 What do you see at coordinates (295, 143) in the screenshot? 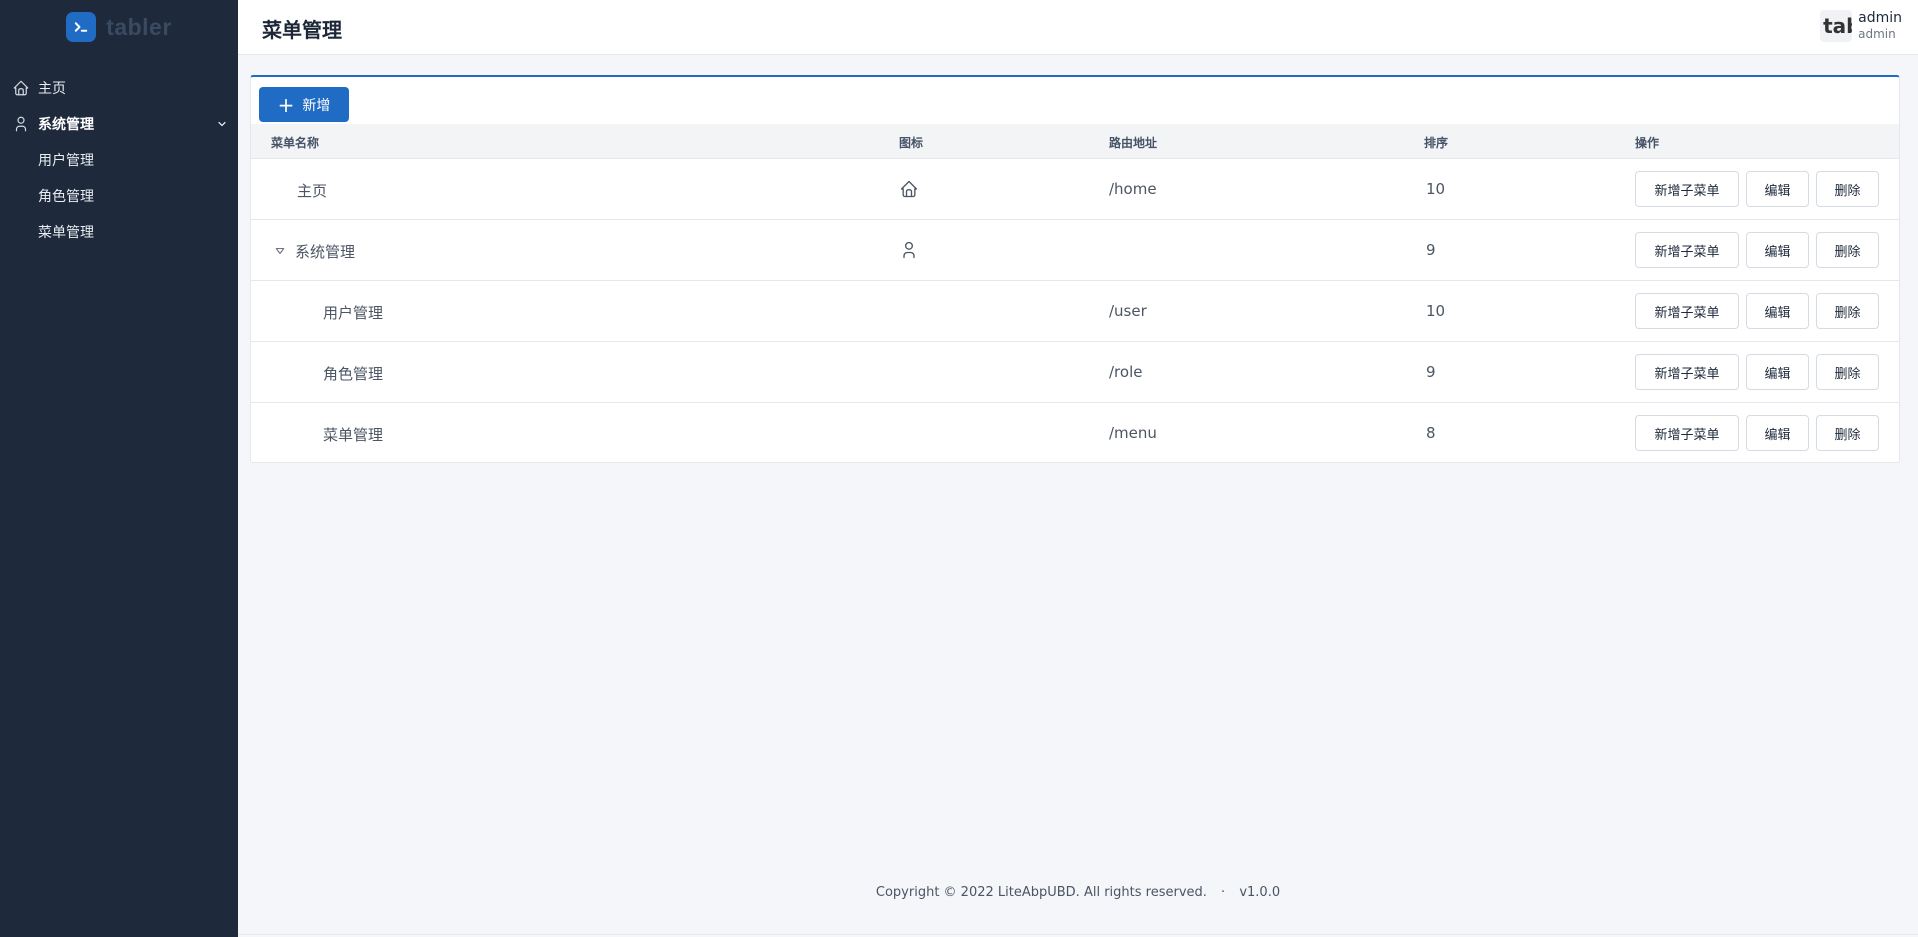
I see `column-header-name: 菜单名称` at bounding box center [295, 143].